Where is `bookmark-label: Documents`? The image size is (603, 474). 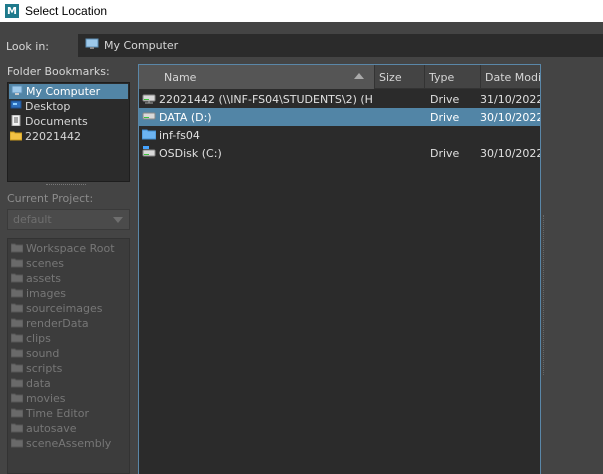 bookmark-label: Documents is located at coordinates (56, 121).